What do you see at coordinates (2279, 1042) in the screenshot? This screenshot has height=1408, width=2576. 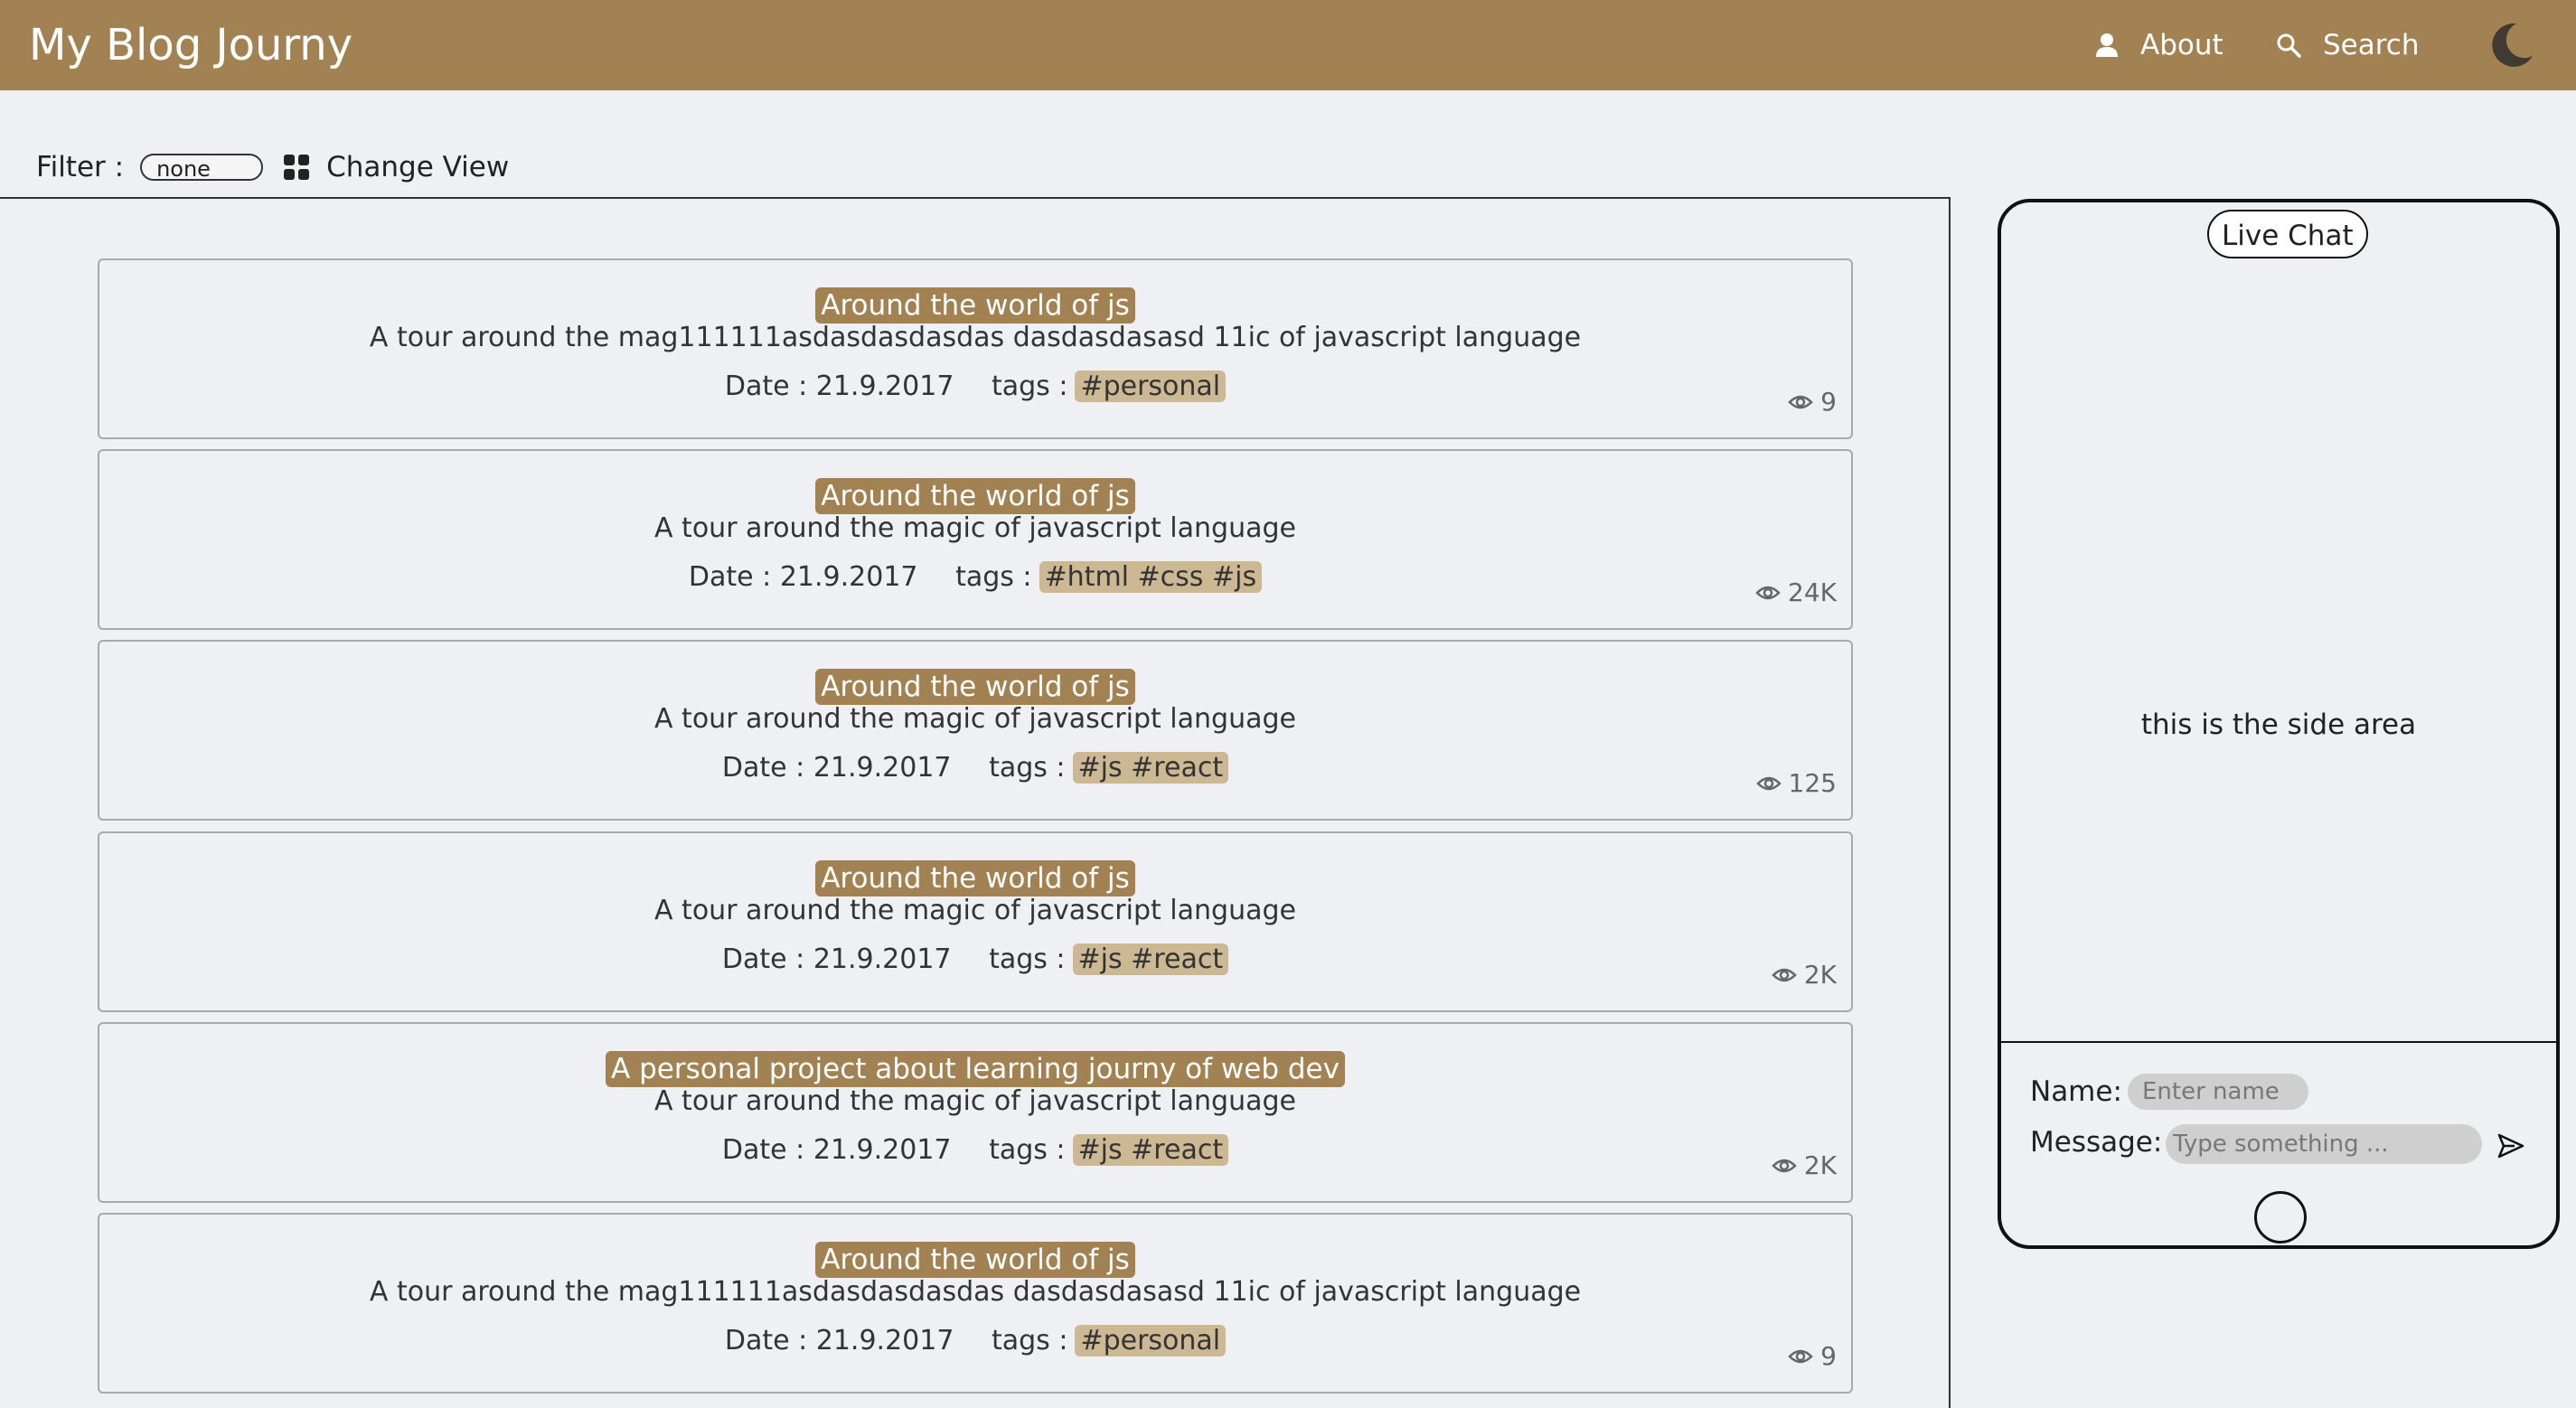 I see `chat-divider` at bounding box center [2279, 1042].